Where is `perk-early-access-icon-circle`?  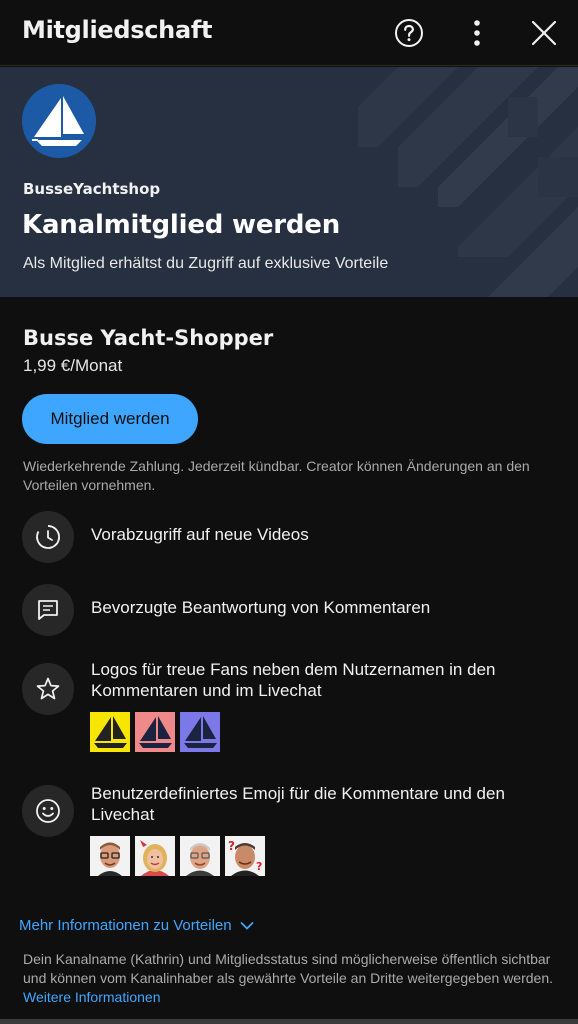
perk-early-access-icon-circle is located at coordinates (48, 537).